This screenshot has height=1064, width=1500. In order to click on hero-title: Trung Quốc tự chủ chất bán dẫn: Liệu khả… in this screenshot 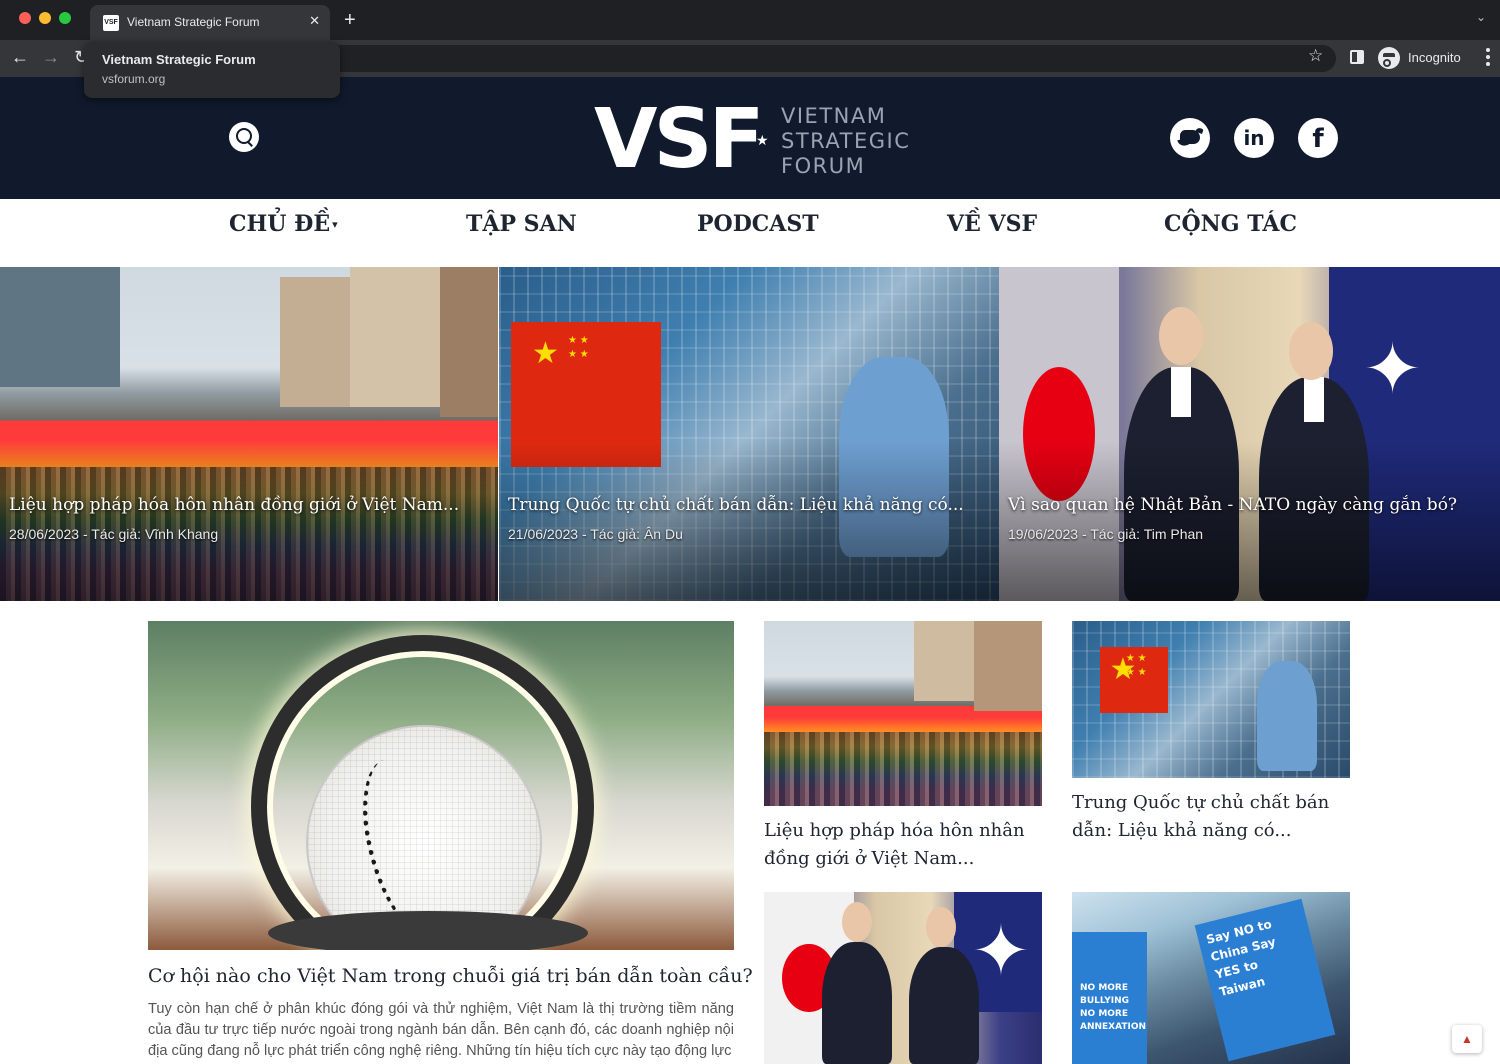, I will do `click(736, 505)`.